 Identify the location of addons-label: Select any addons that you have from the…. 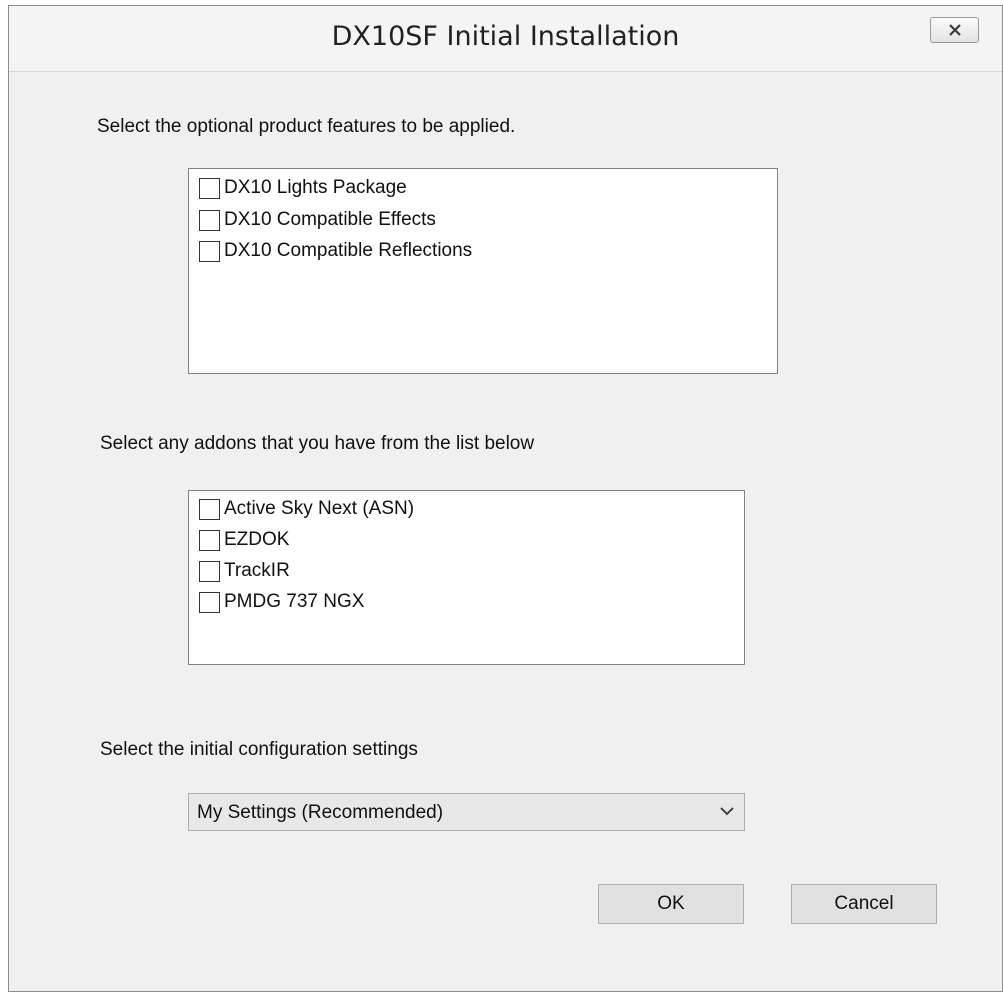
(317, 443).